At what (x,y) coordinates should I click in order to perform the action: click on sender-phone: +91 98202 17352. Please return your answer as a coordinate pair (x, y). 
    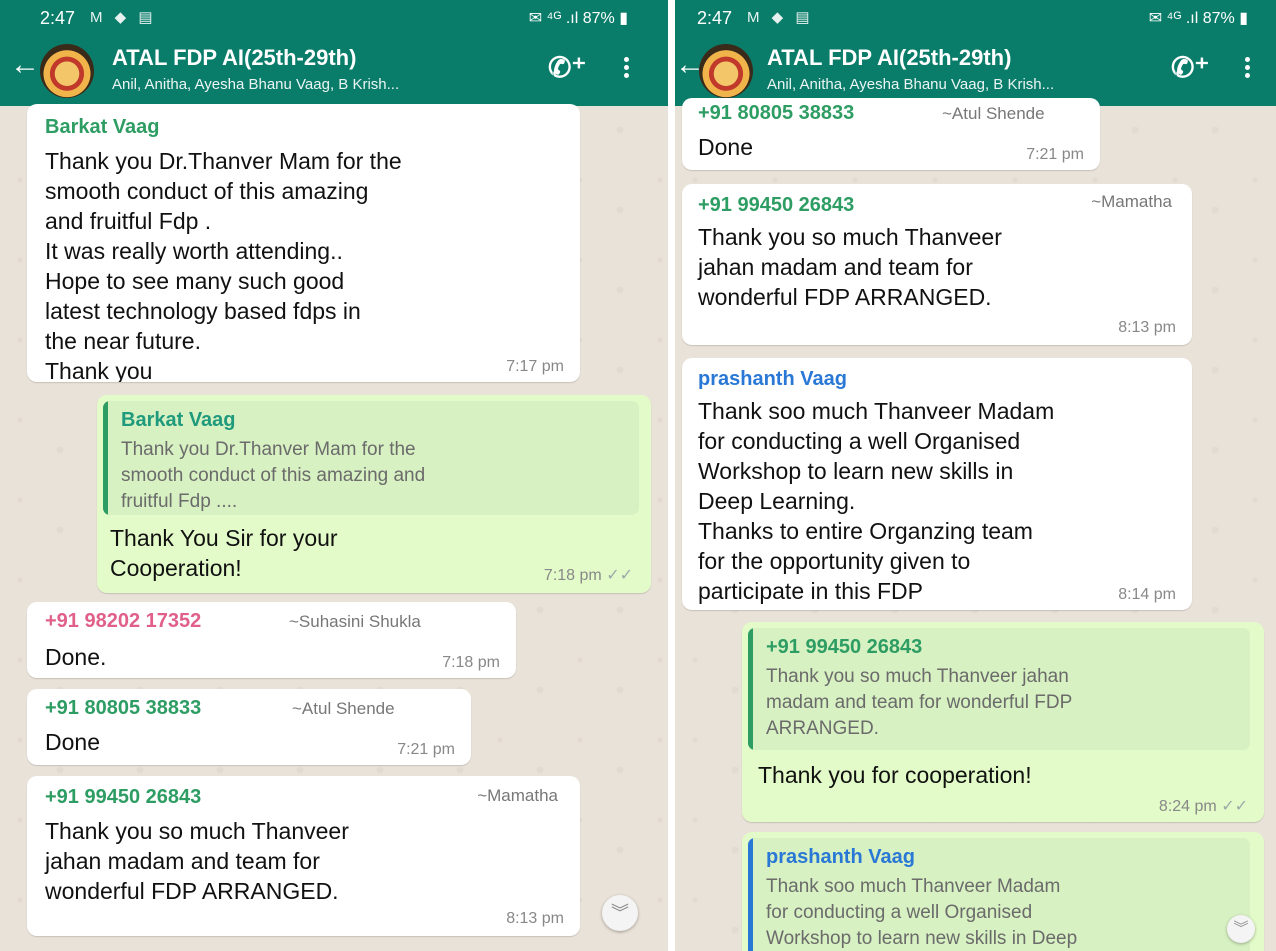
    Looking at the image, I should click on (123, 621).